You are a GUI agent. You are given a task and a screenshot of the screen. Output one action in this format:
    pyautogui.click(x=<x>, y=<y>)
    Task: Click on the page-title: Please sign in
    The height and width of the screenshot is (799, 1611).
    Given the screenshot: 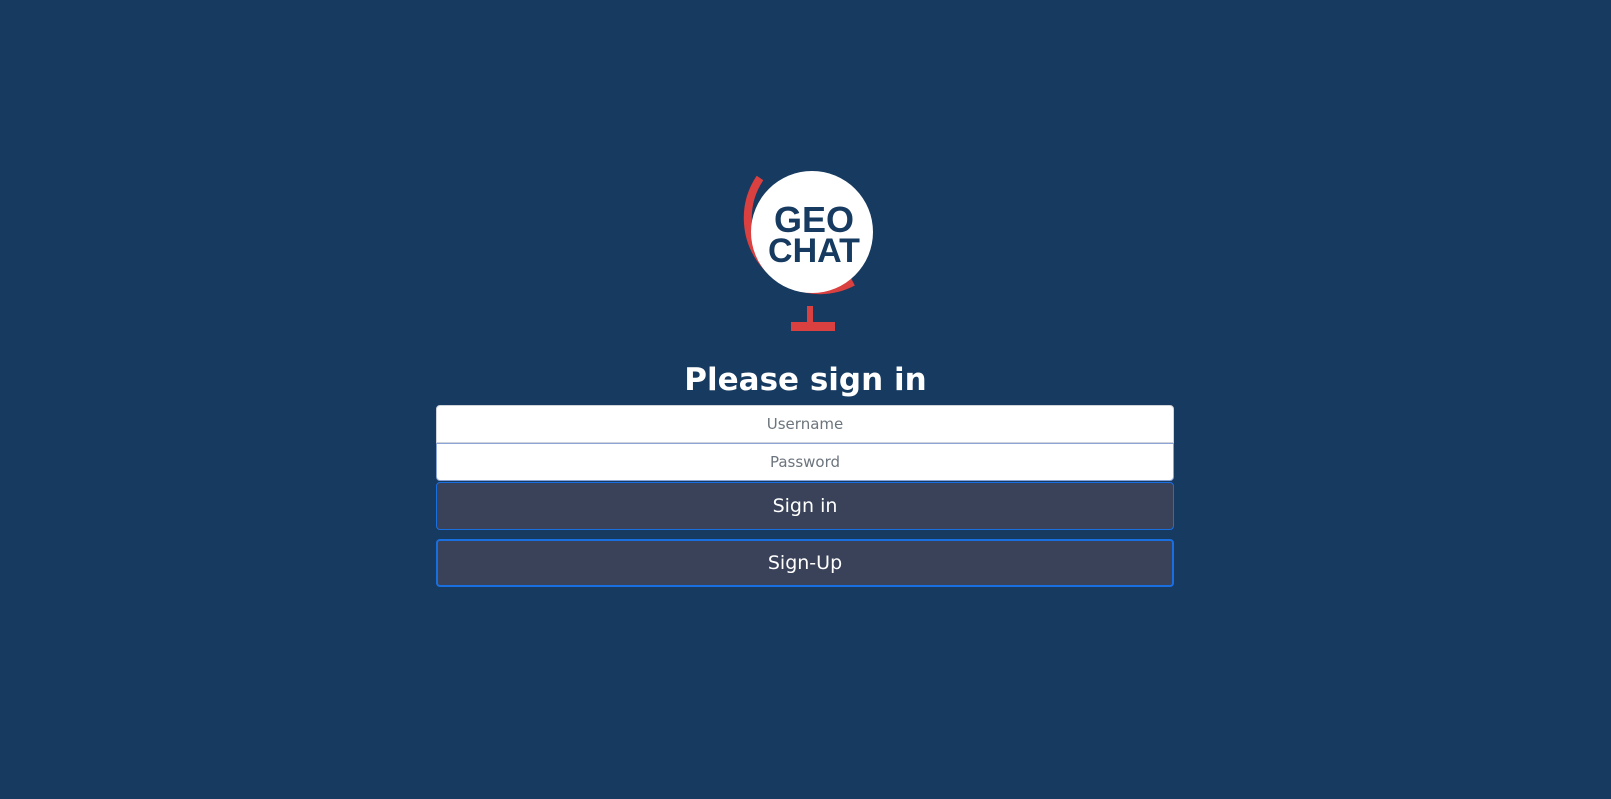 What is the action you would take?
    pyautogui.click(x=805, y=380)
    